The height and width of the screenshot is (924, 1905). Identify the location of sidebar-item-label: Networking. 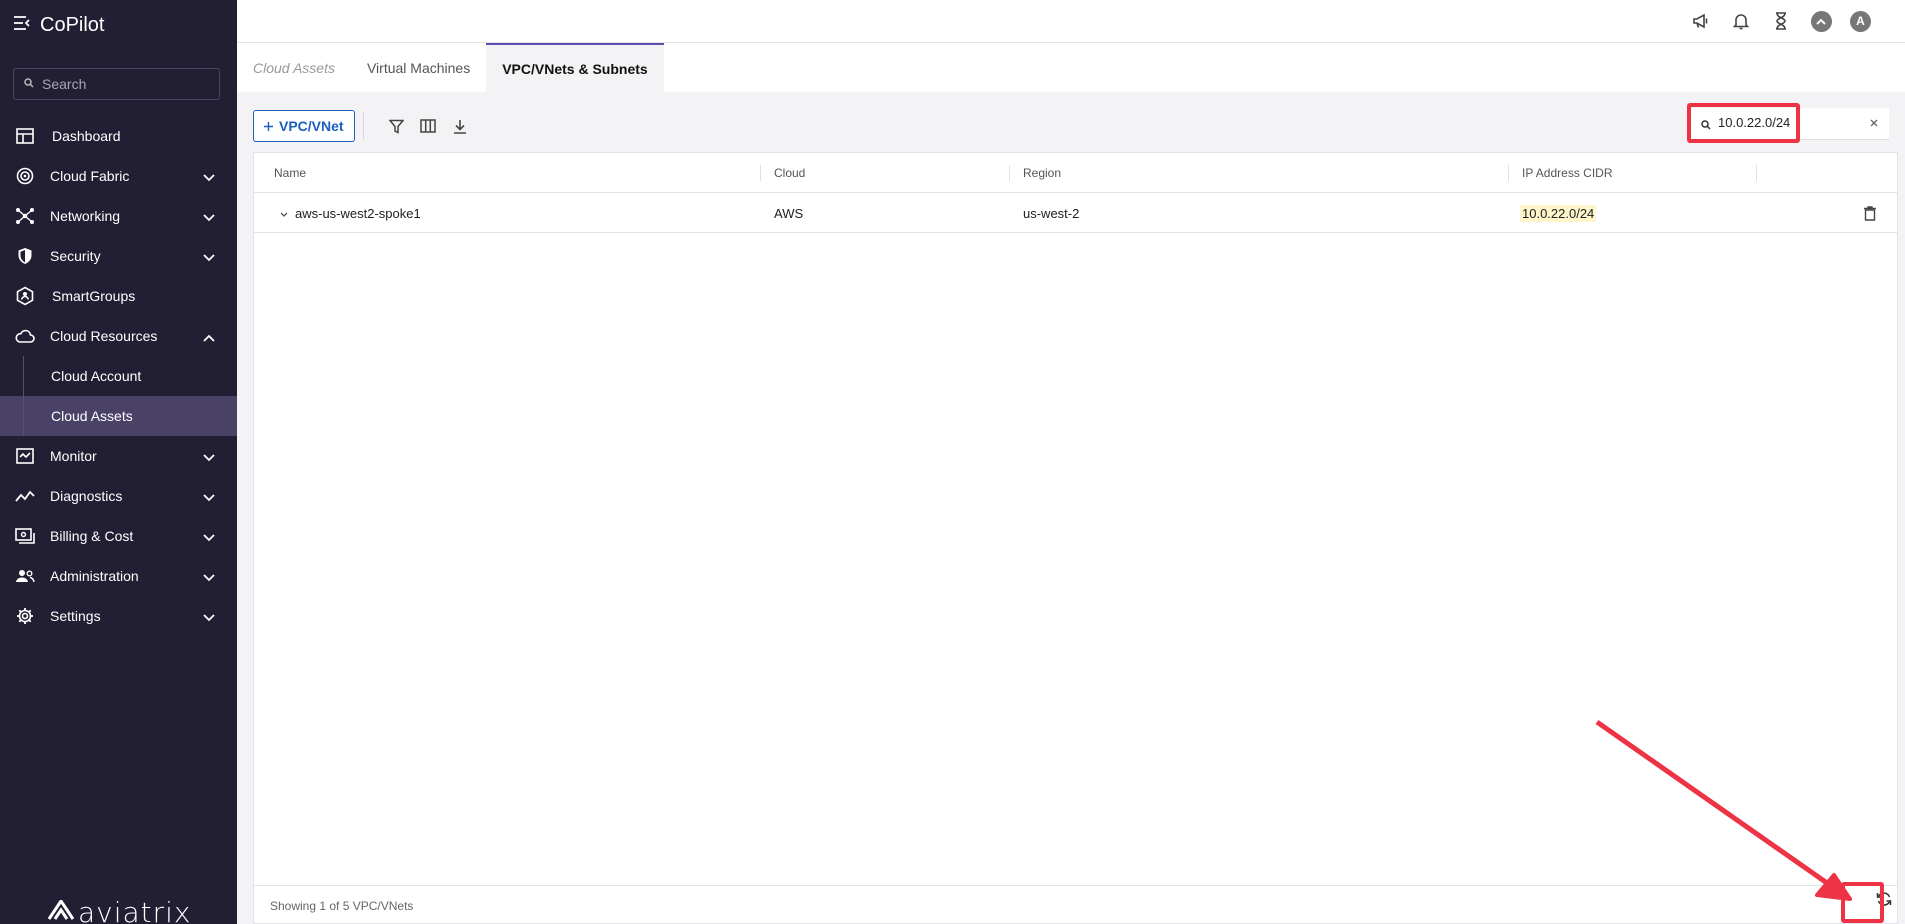
(85, 216).